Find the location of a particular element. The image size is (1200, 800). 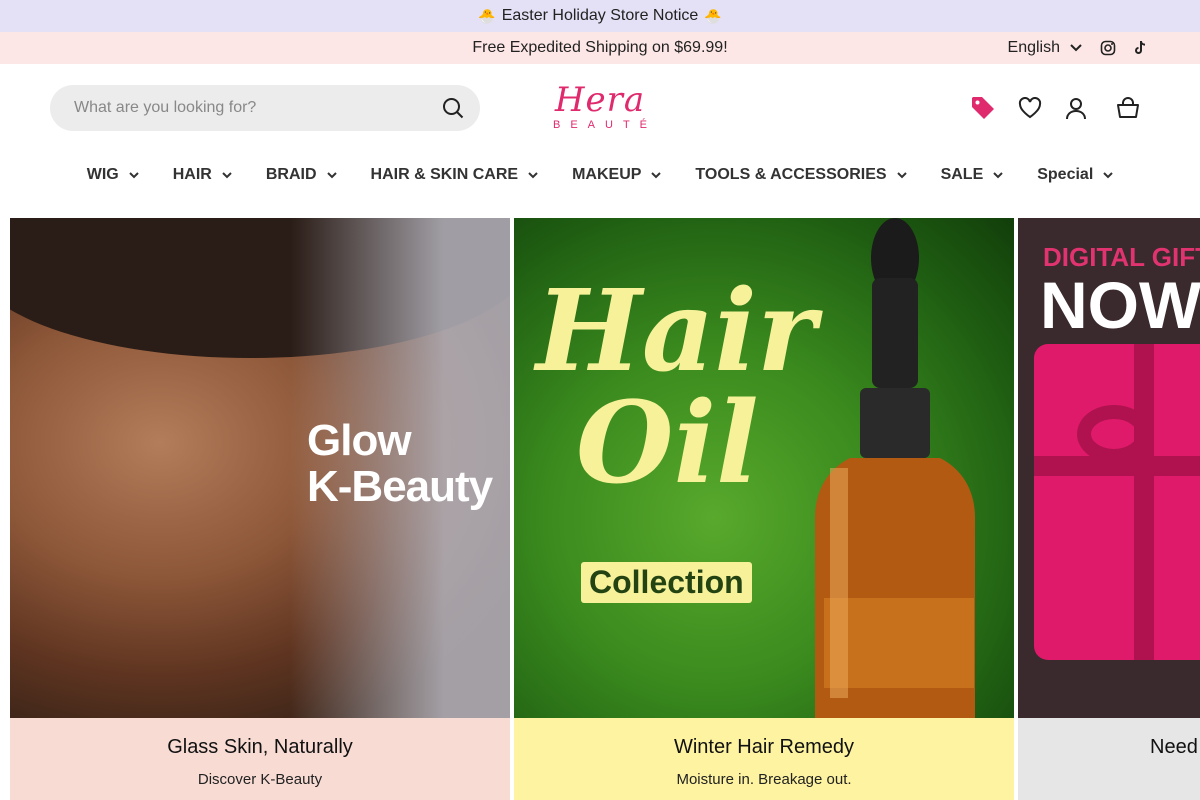

language-label: English is located at coordinates (1033, 47).